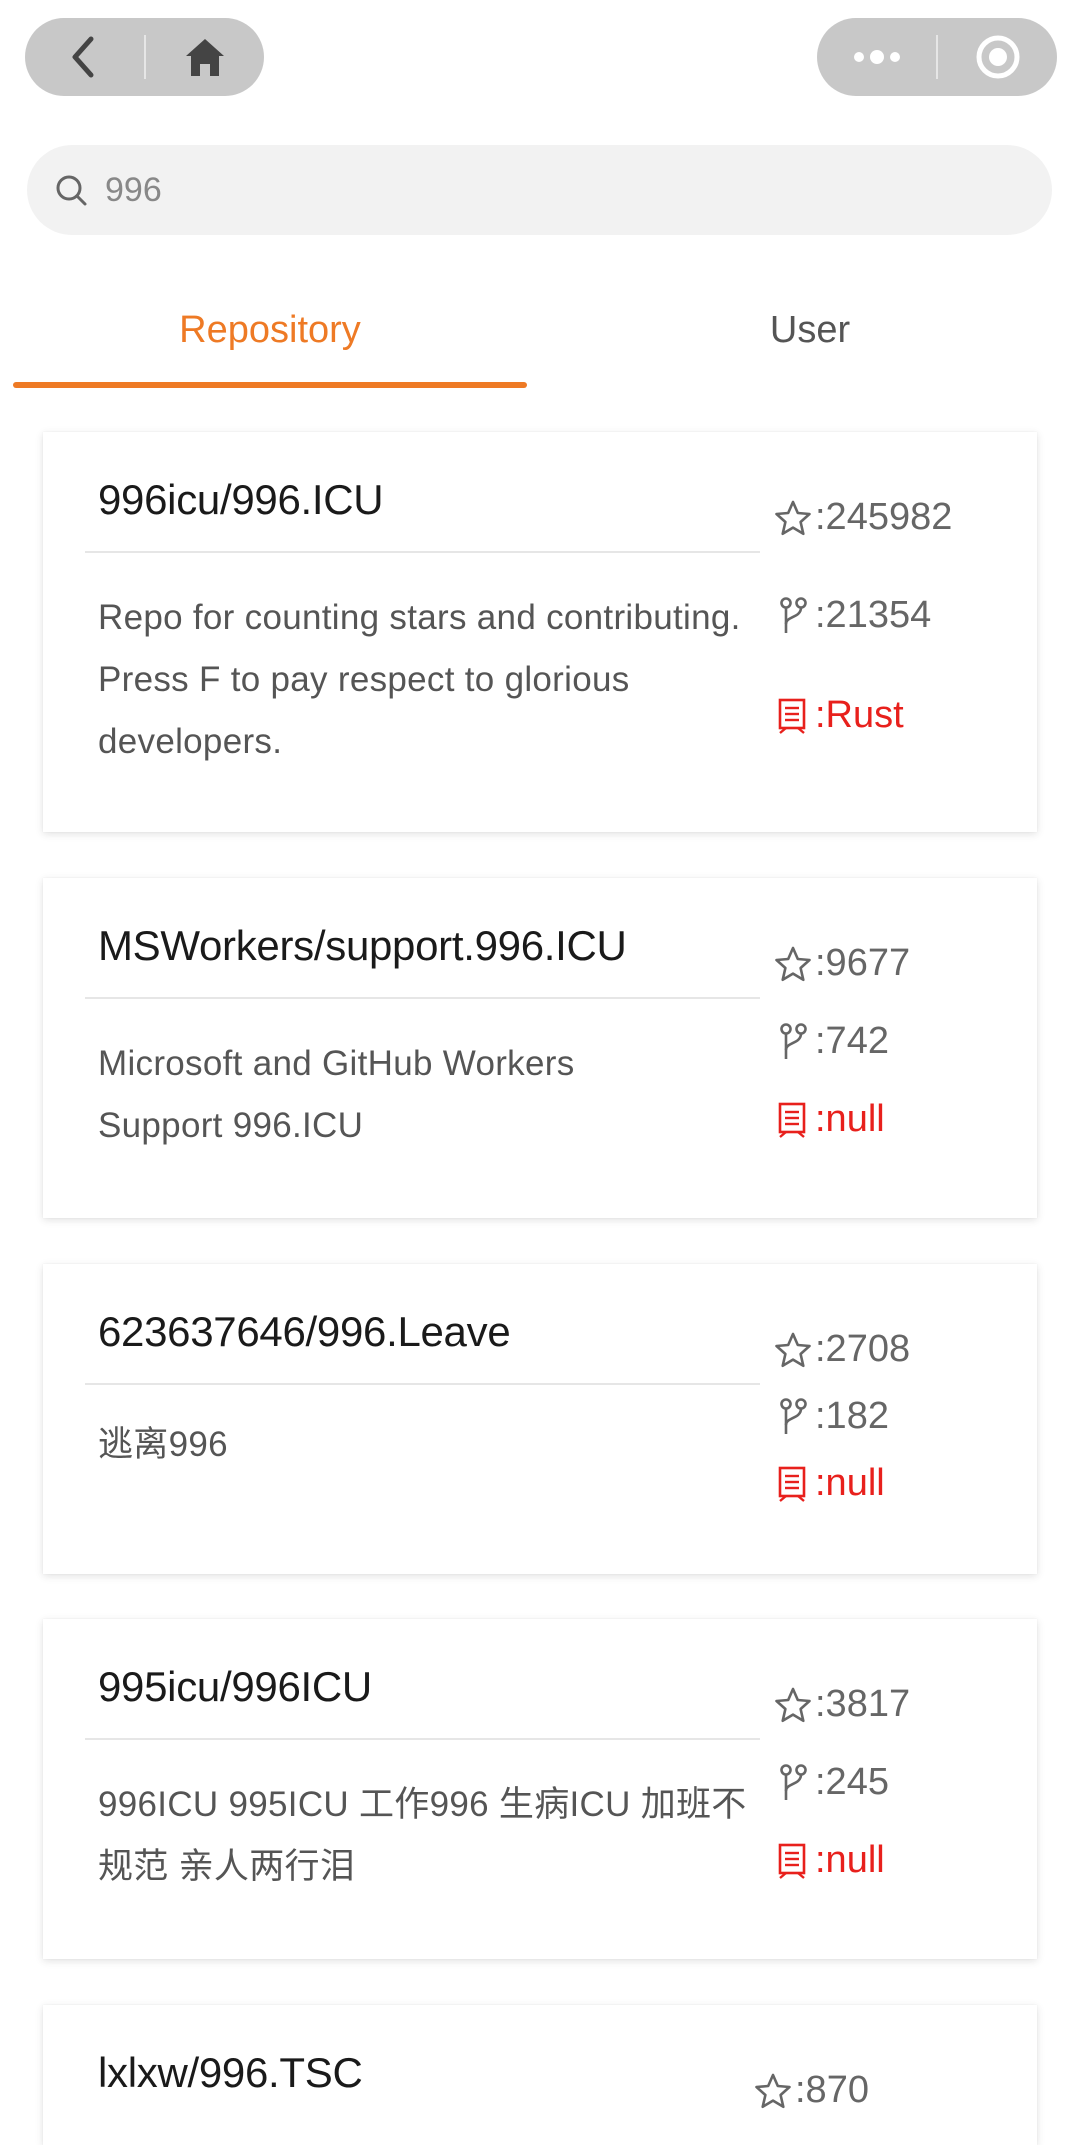  I want to click on repo-name: 996icu/996.ICU, so click(241, 500).